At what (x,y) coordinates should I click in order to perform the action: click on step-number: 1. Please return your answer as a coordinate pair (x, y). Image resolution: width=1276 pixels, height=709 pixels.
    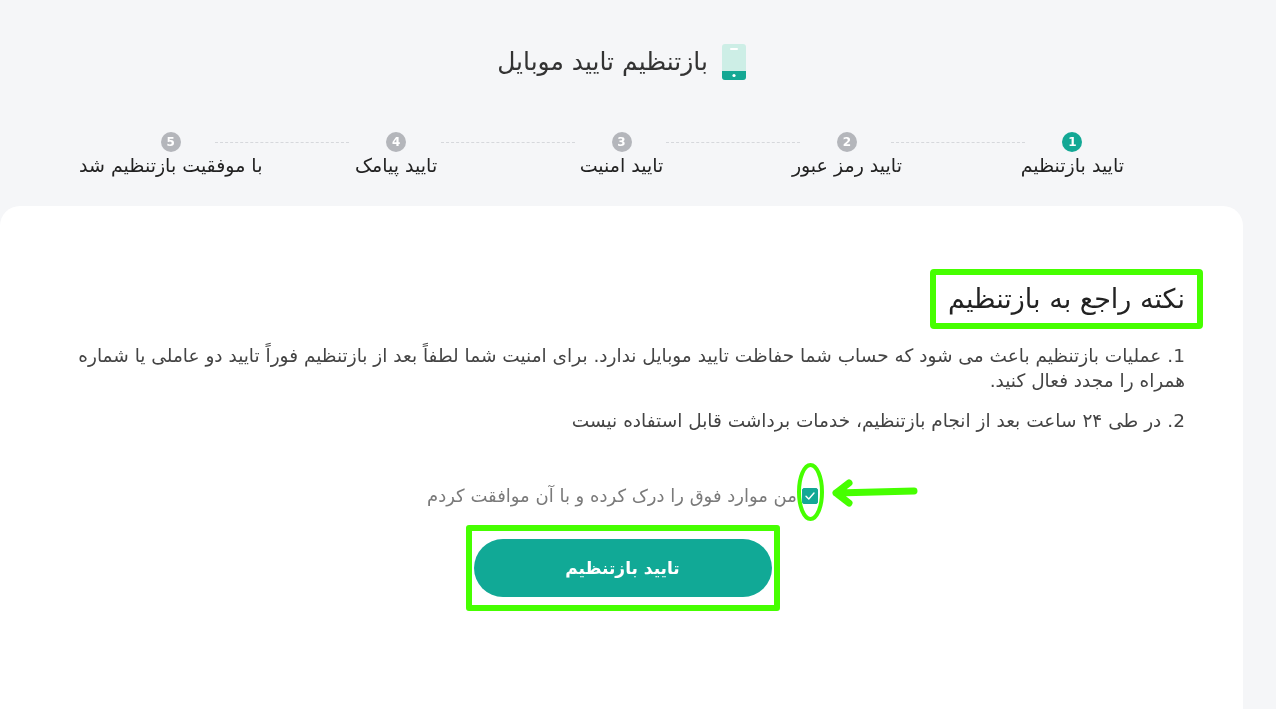
    Looking at the image, I should click on (1072, 142).